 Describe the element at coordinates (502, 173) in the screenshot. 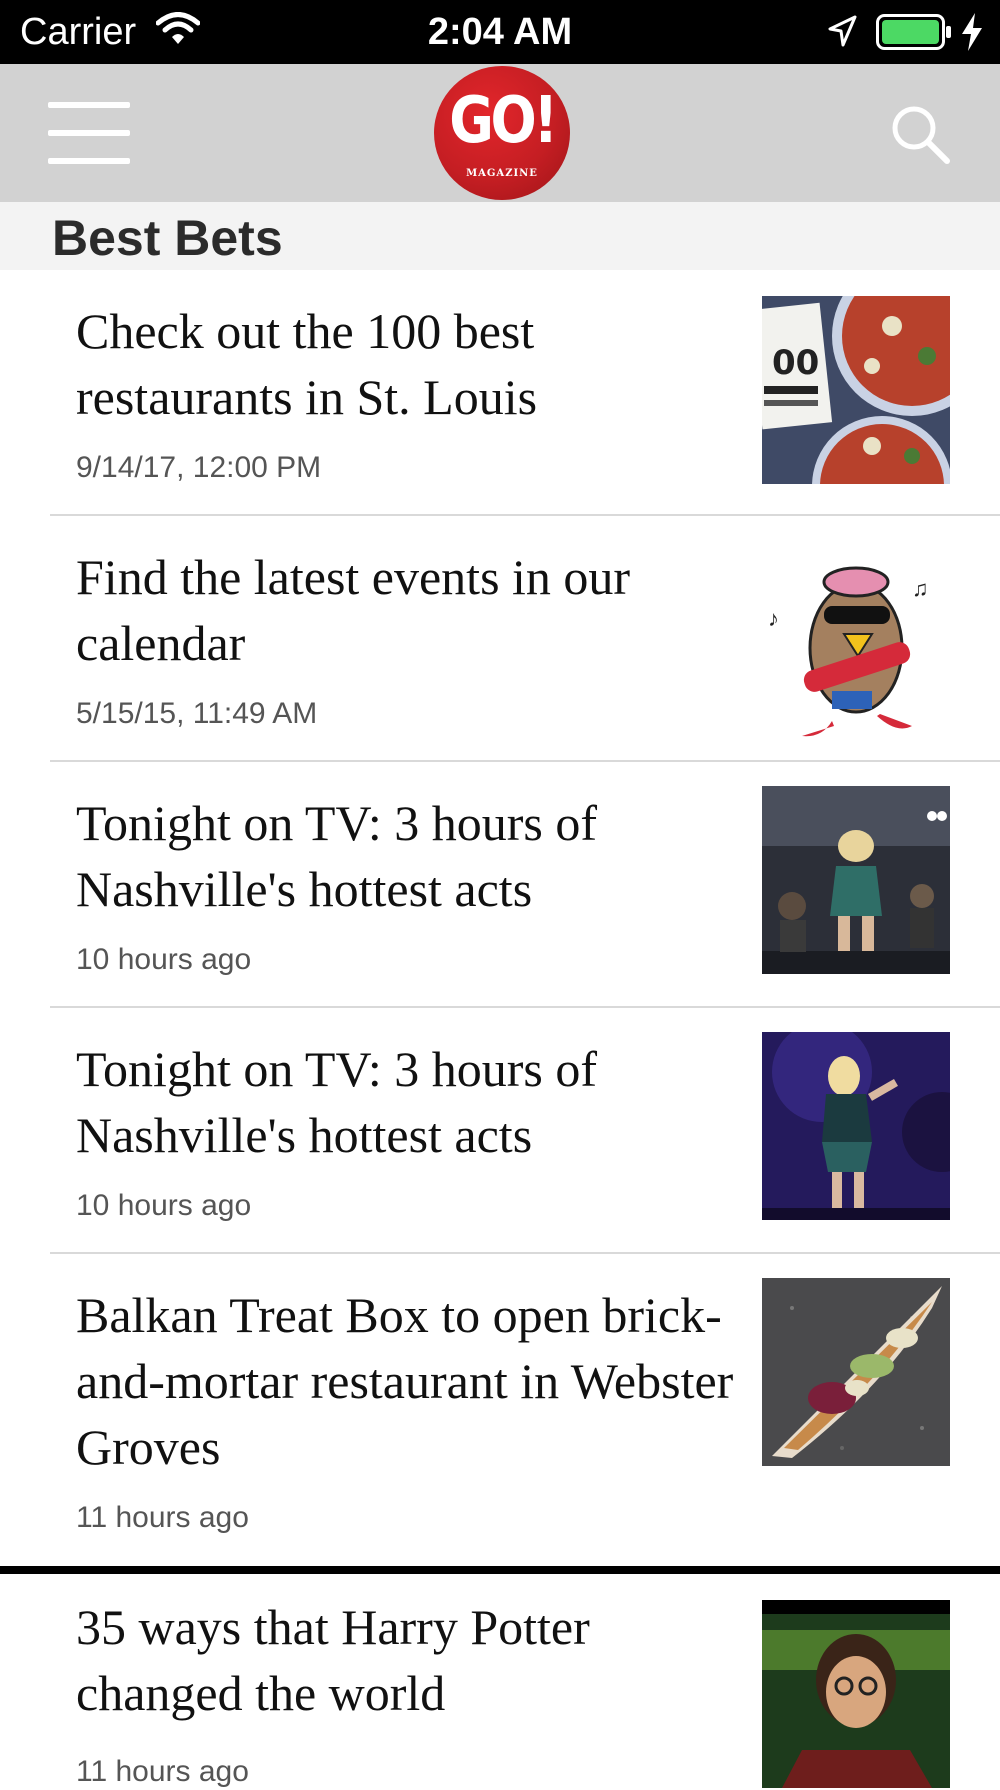

I see `logo-subtext: MAGAZINE` at that location.